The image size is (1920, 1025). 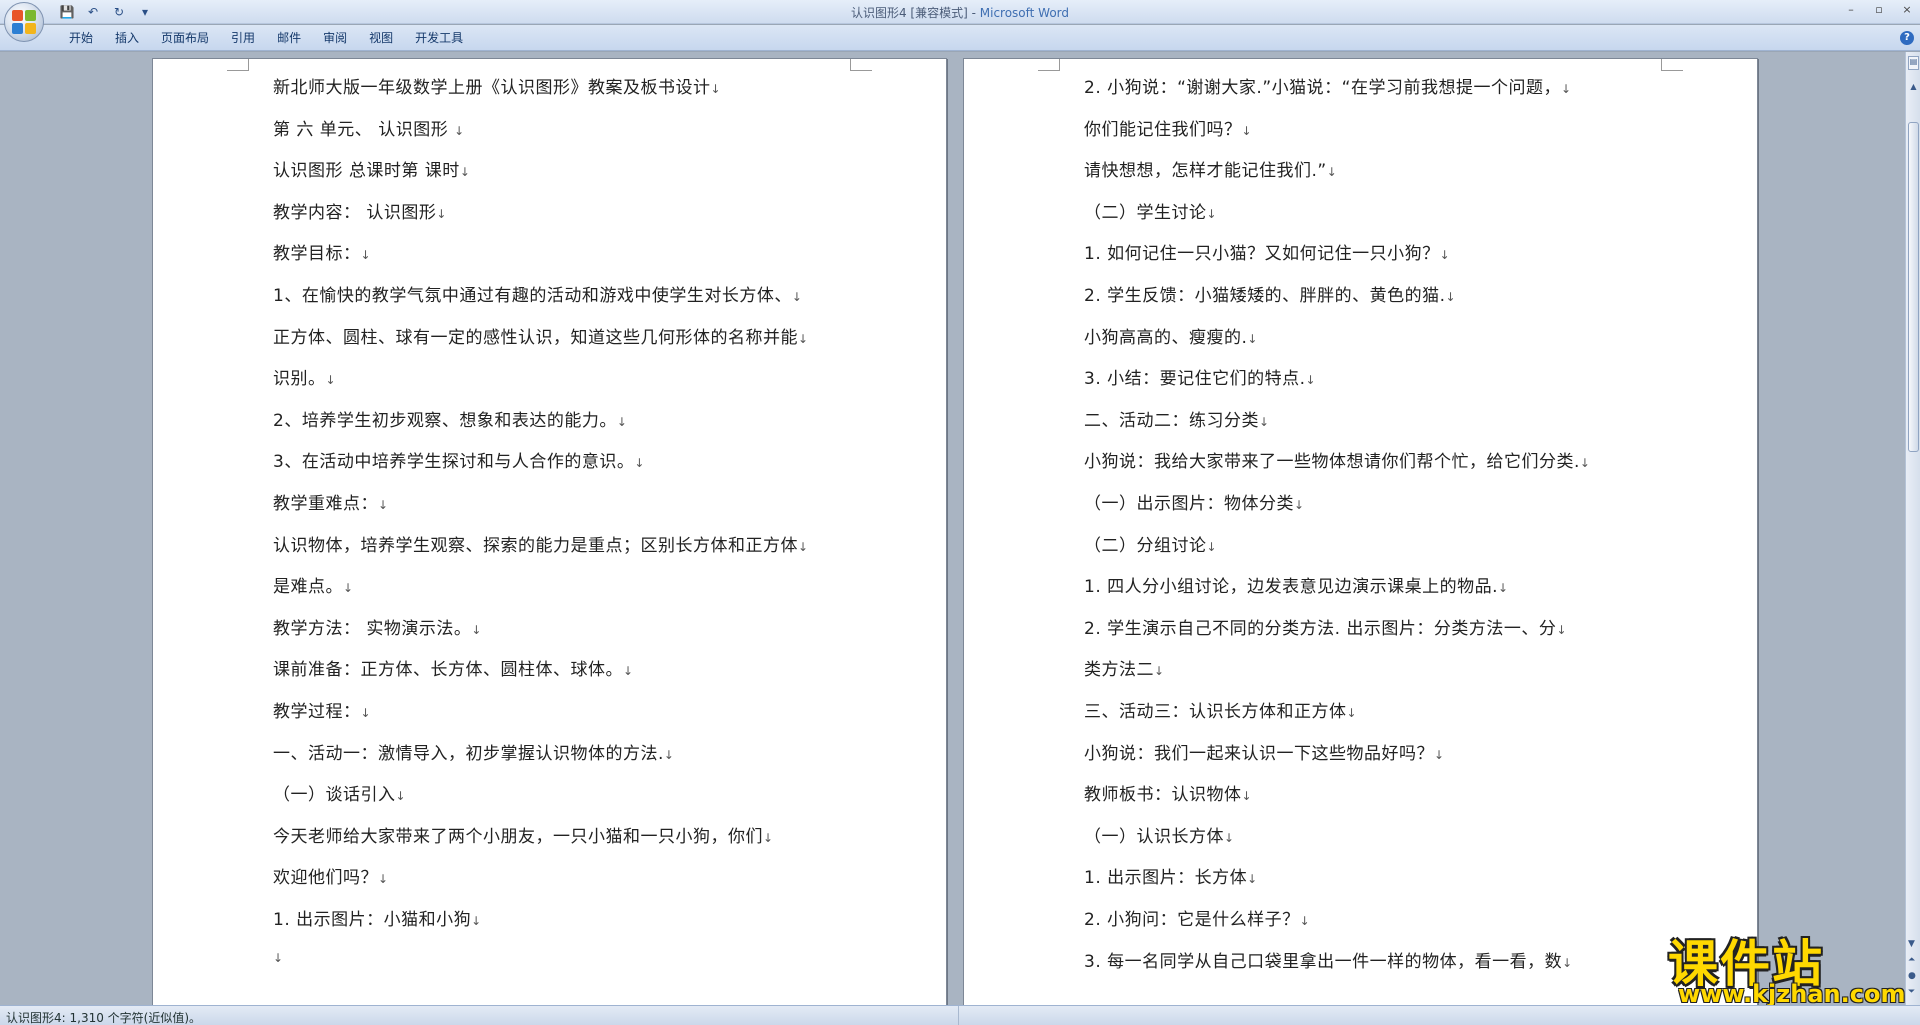 I want to click on text-line: 教学内容： 认识图形↓, so click(x=360, y=210).